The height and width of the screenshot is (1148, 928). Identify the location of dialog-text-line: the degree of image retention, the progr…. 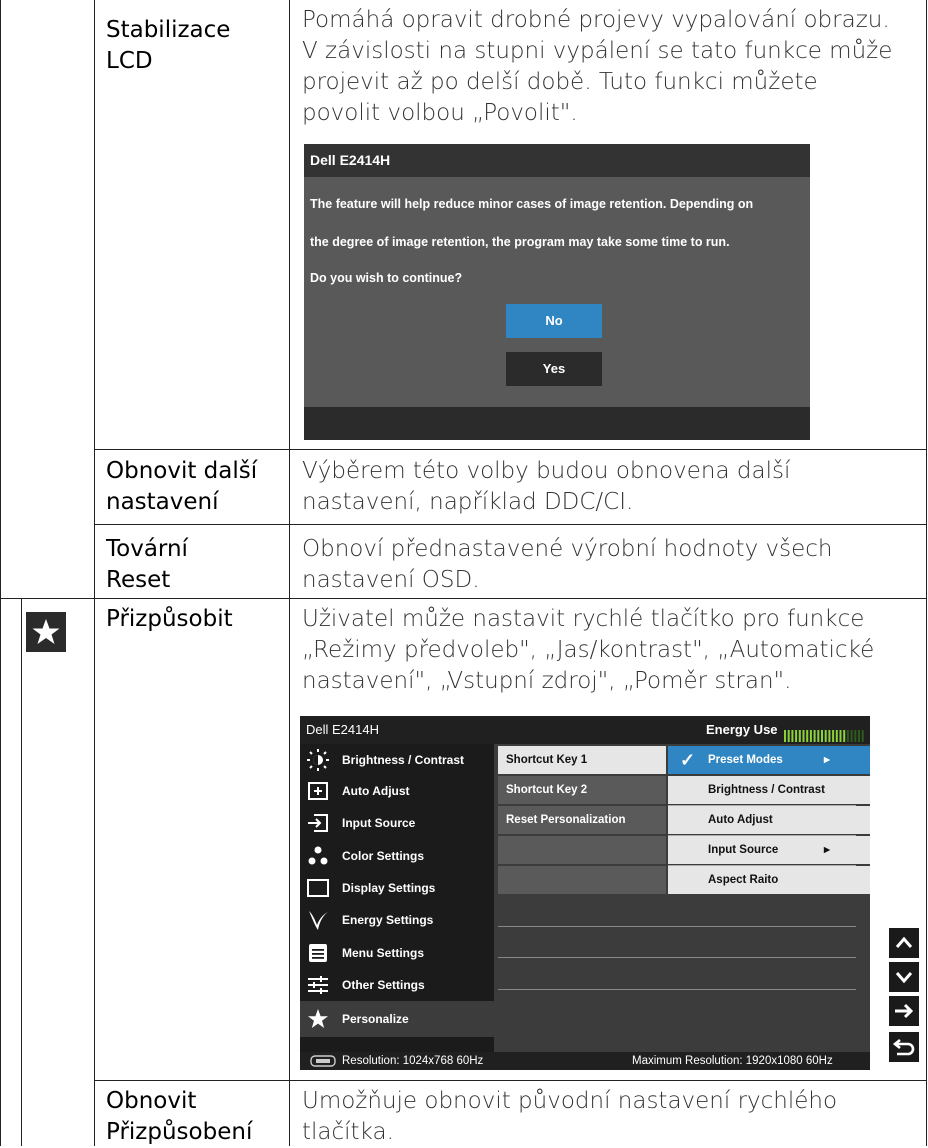
(520, 242).